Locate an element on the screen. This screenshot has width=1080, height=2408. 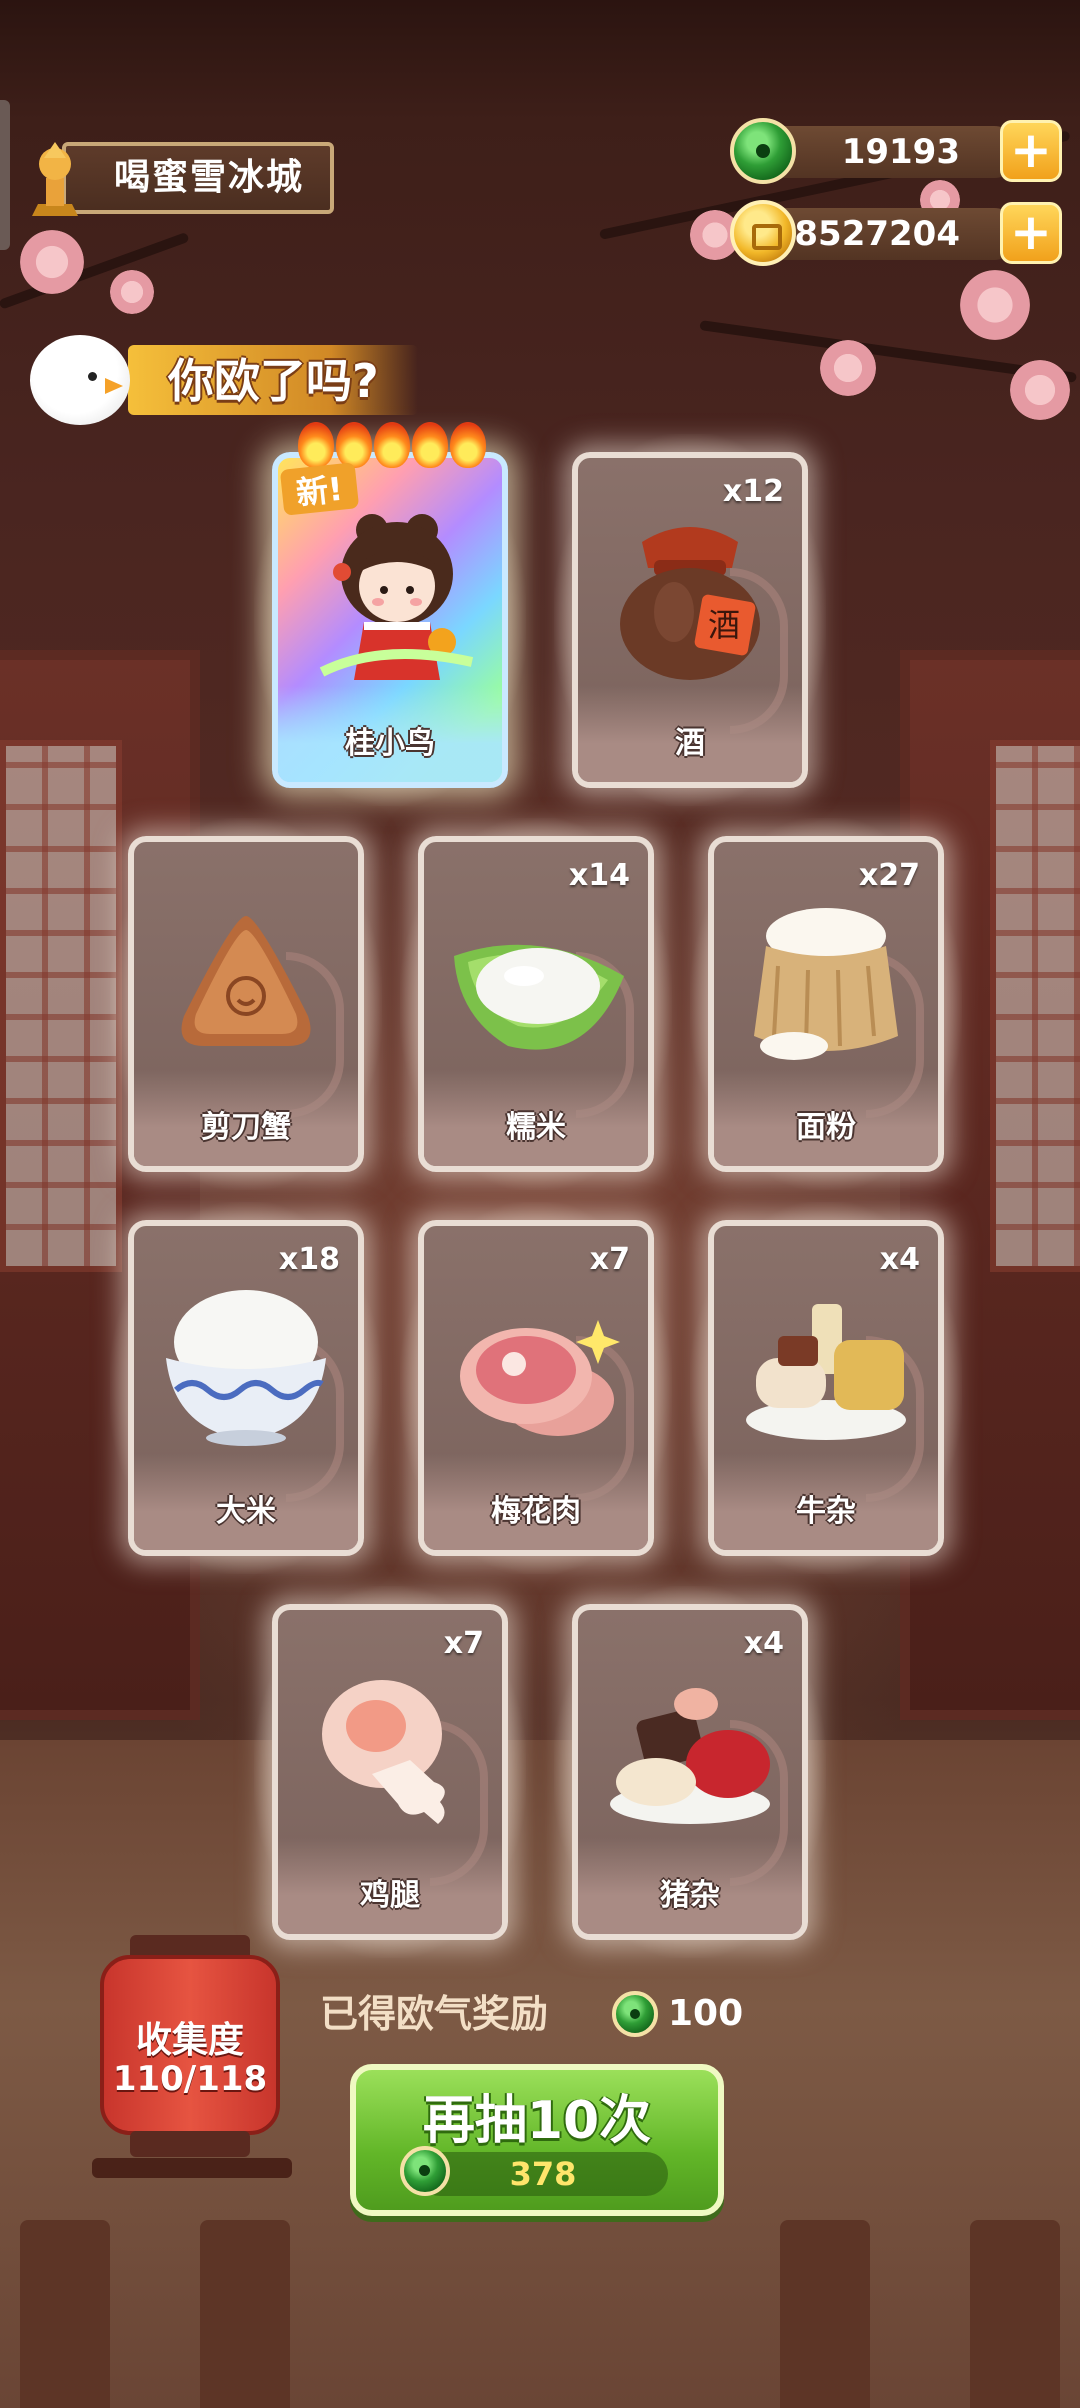
card-item: x4 猪杂 is located at coordinates (690, 1772).